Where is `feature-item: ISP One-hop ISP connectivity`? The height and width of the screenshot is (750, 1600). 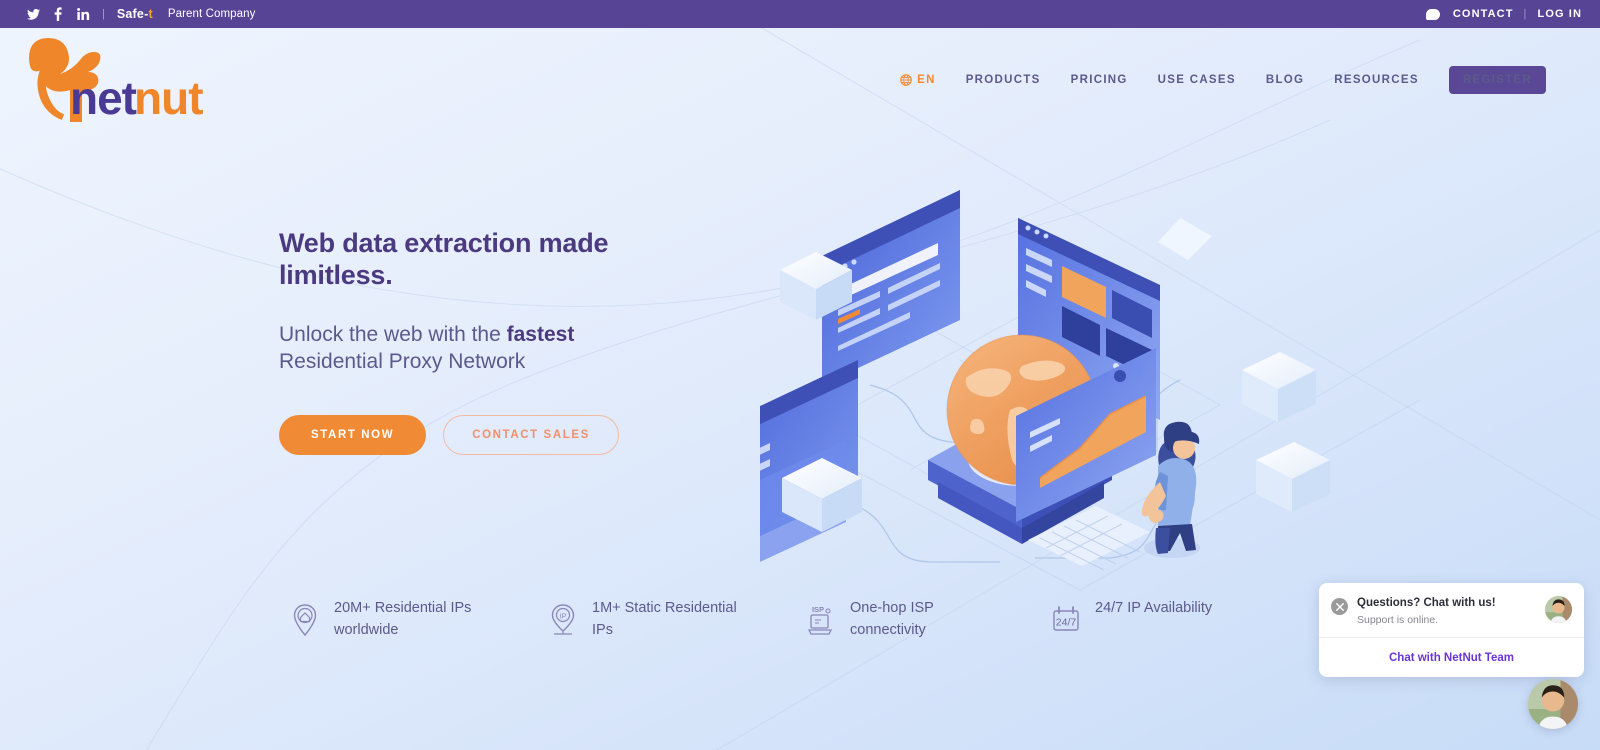 feature-item: ISP One-hop ISP connectivity is located at coordinates (928, 620).